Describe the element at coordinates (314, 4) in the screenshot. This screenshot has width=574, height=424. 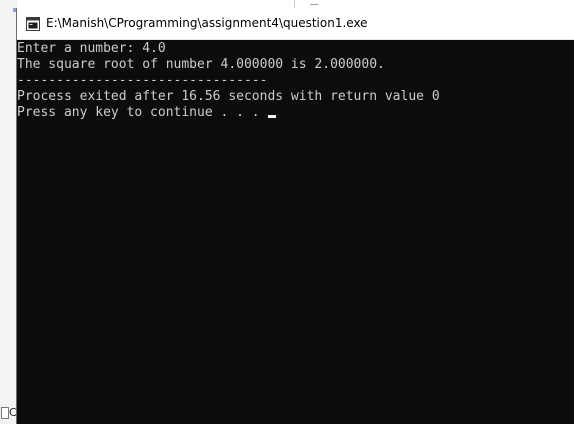
I see `line-marker-icon` at that location.